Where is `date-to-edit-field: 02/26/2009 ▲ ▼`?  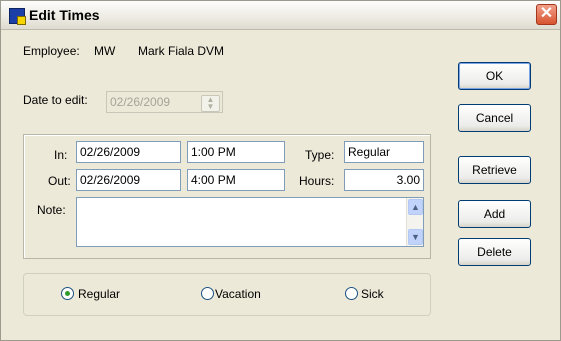
date-to-edit-field: 02/26/2009 ▲ ▼ is located at coordinates (164, 102).